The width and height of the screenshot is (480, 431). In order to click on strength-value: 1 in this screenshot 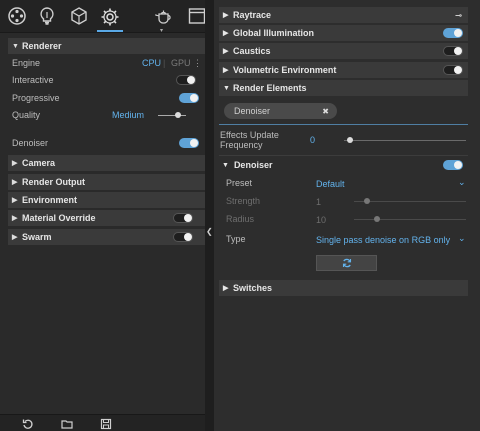, I will do `click(319, 202)`.